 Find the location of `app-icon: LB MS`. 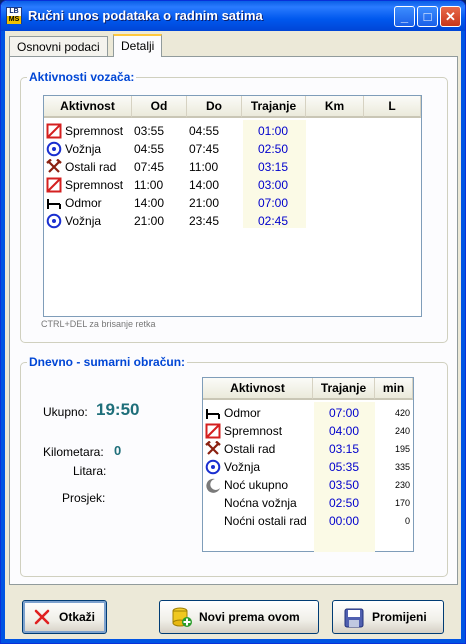

app-icon: LB MS is located at coordinates (14, 15).